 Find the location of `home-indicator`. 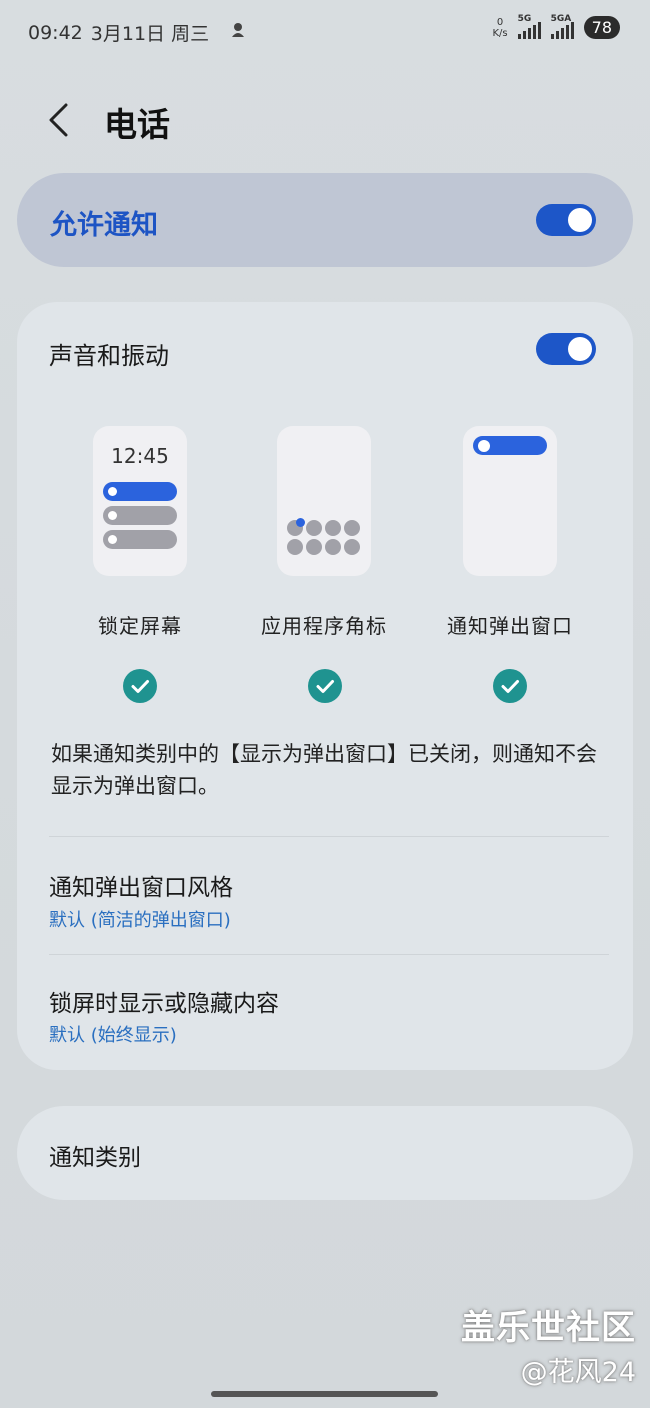

home-indicator is located at coordinates (324, 1394).